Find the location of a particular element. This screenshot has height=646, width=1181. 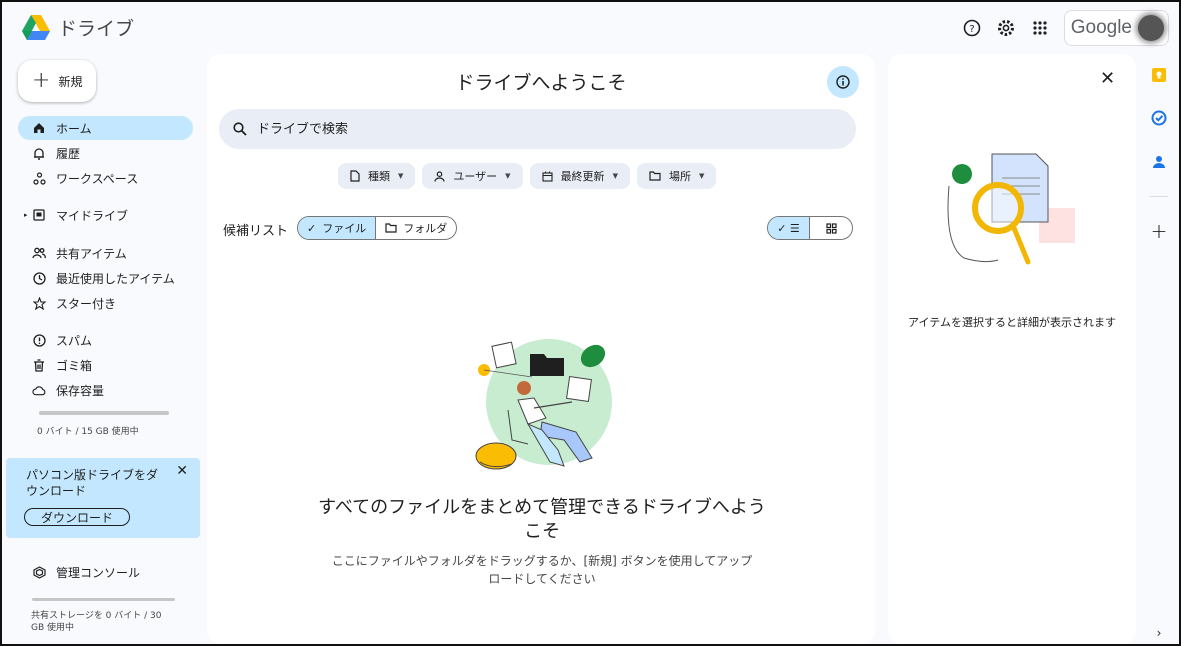

star-icon is located at coordinates (39, 303).